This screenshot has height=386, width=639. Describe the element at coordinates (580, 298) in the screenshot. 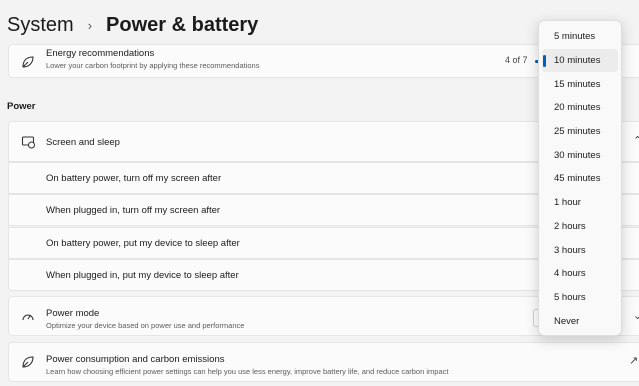

I see `dropdown-option: 5 hours` at that location.